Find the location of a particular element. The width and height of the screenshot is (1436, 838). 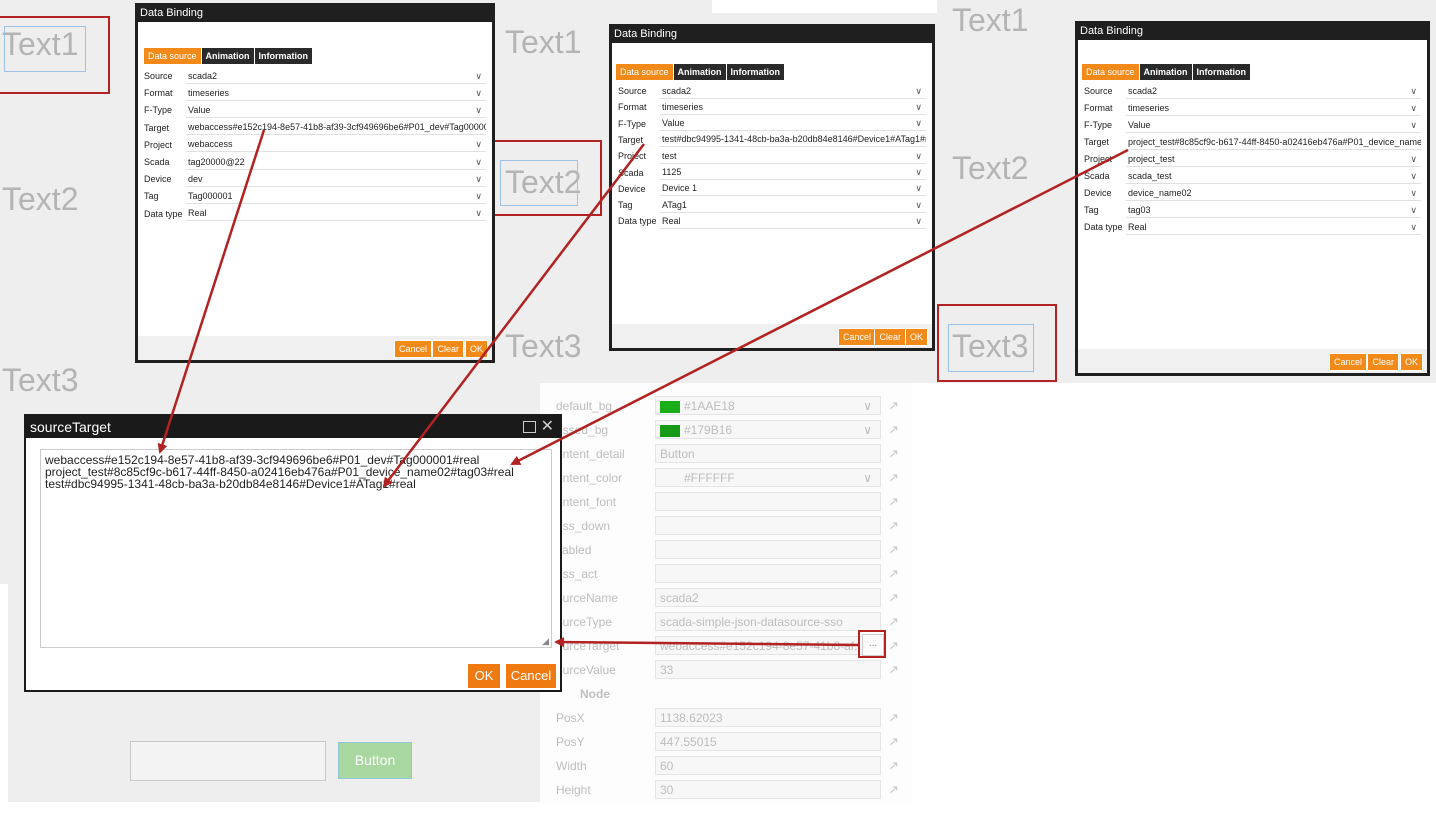

property-field: scada-simple-json-datasource-sso is located at coordinates (768, 621).